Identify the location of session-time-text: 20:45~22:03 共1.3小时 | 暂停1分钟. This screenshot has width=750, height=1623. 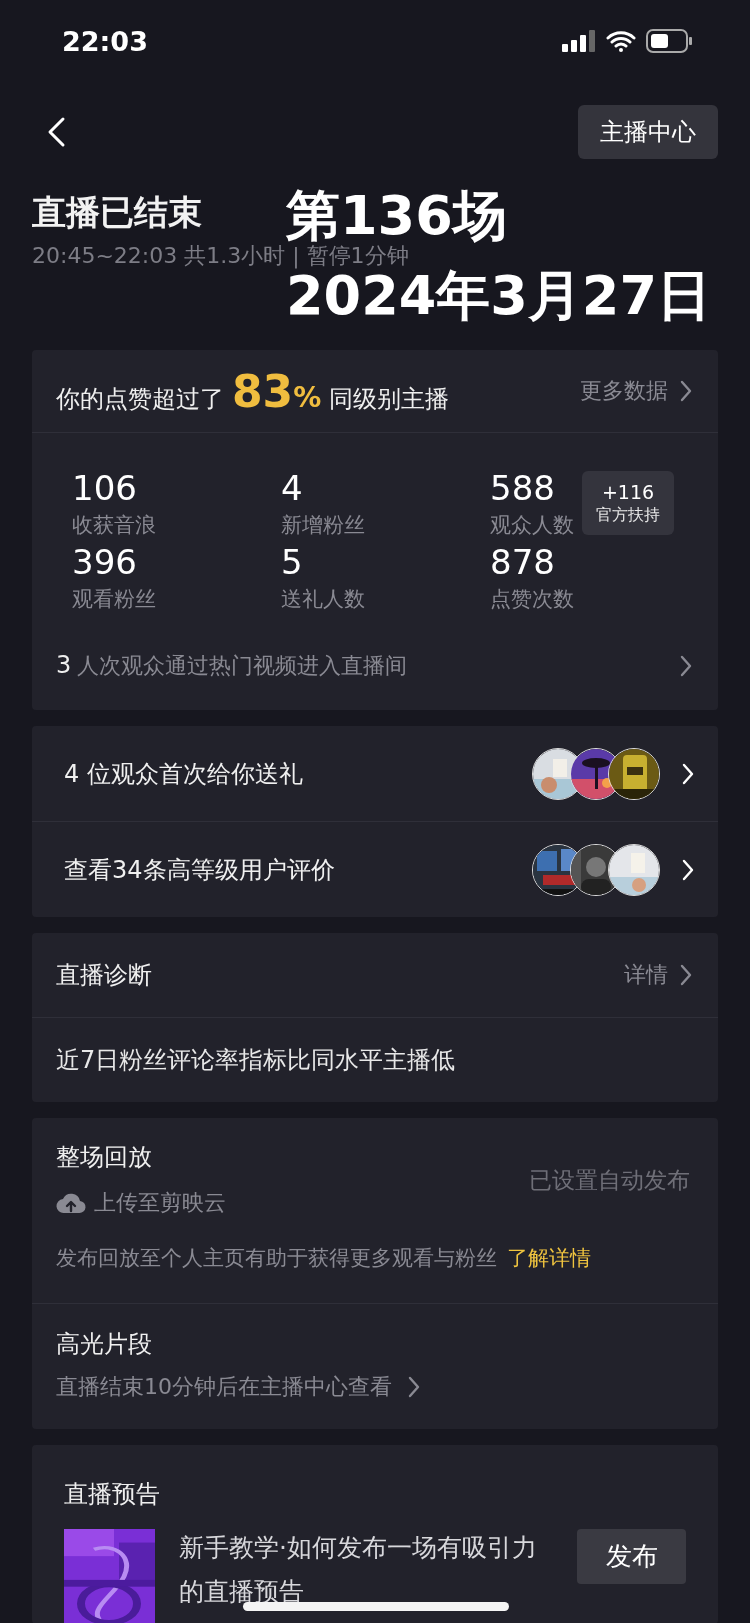
(220, 256).